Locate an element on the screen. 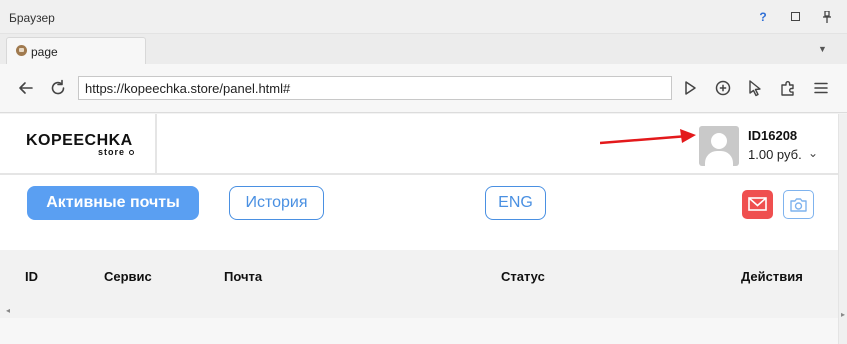  tab-label: page is located at coordinates (44, 52).